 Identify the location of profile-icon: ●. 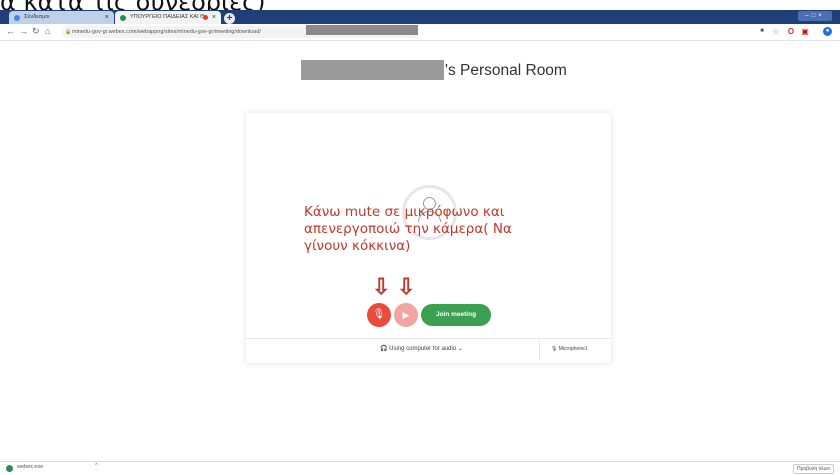
(827, 31).